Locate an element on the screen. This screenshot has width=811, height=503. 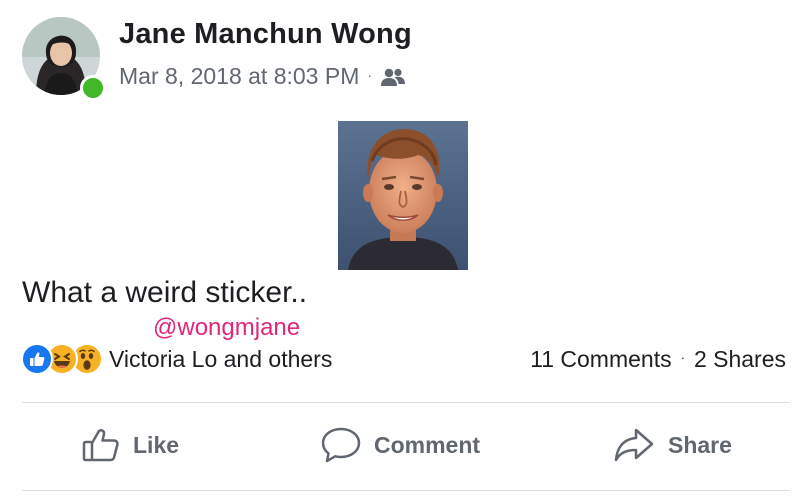
watermark-handle: @wongmjane is located at coordinates (227, 327).